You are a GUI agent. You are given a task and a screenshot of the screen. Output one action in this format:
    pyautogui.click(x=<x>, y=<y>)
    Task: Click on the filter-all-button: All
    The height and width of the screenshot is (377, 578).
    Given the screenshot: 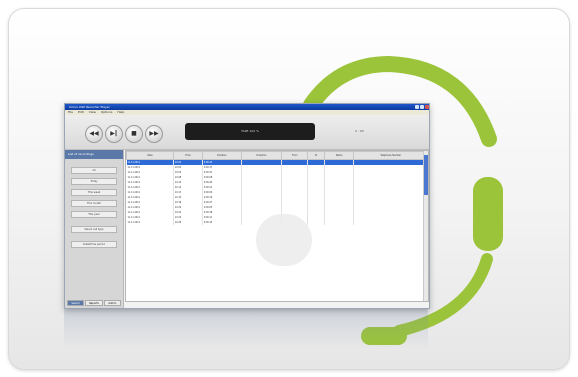 What is the action you would take?
    pyautogui.click(x=94, y=170)
    